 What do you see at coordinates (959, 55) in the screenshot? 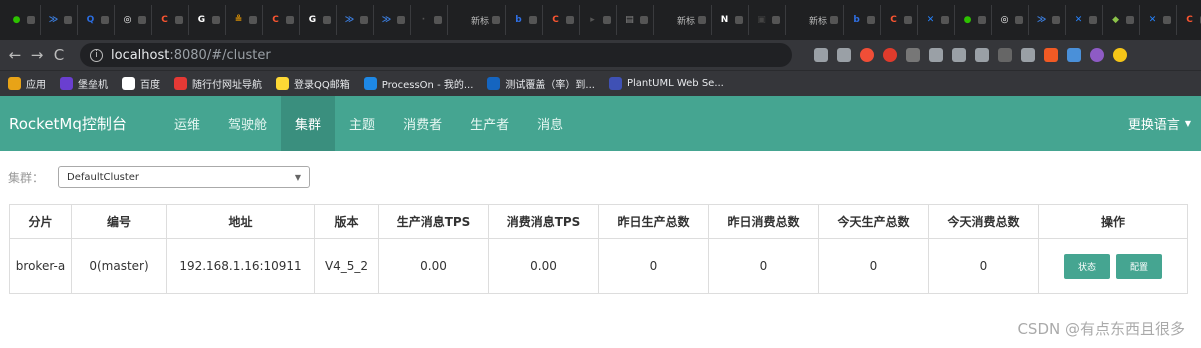
I see `x-ext-icon` at bounding box center [959, 55].